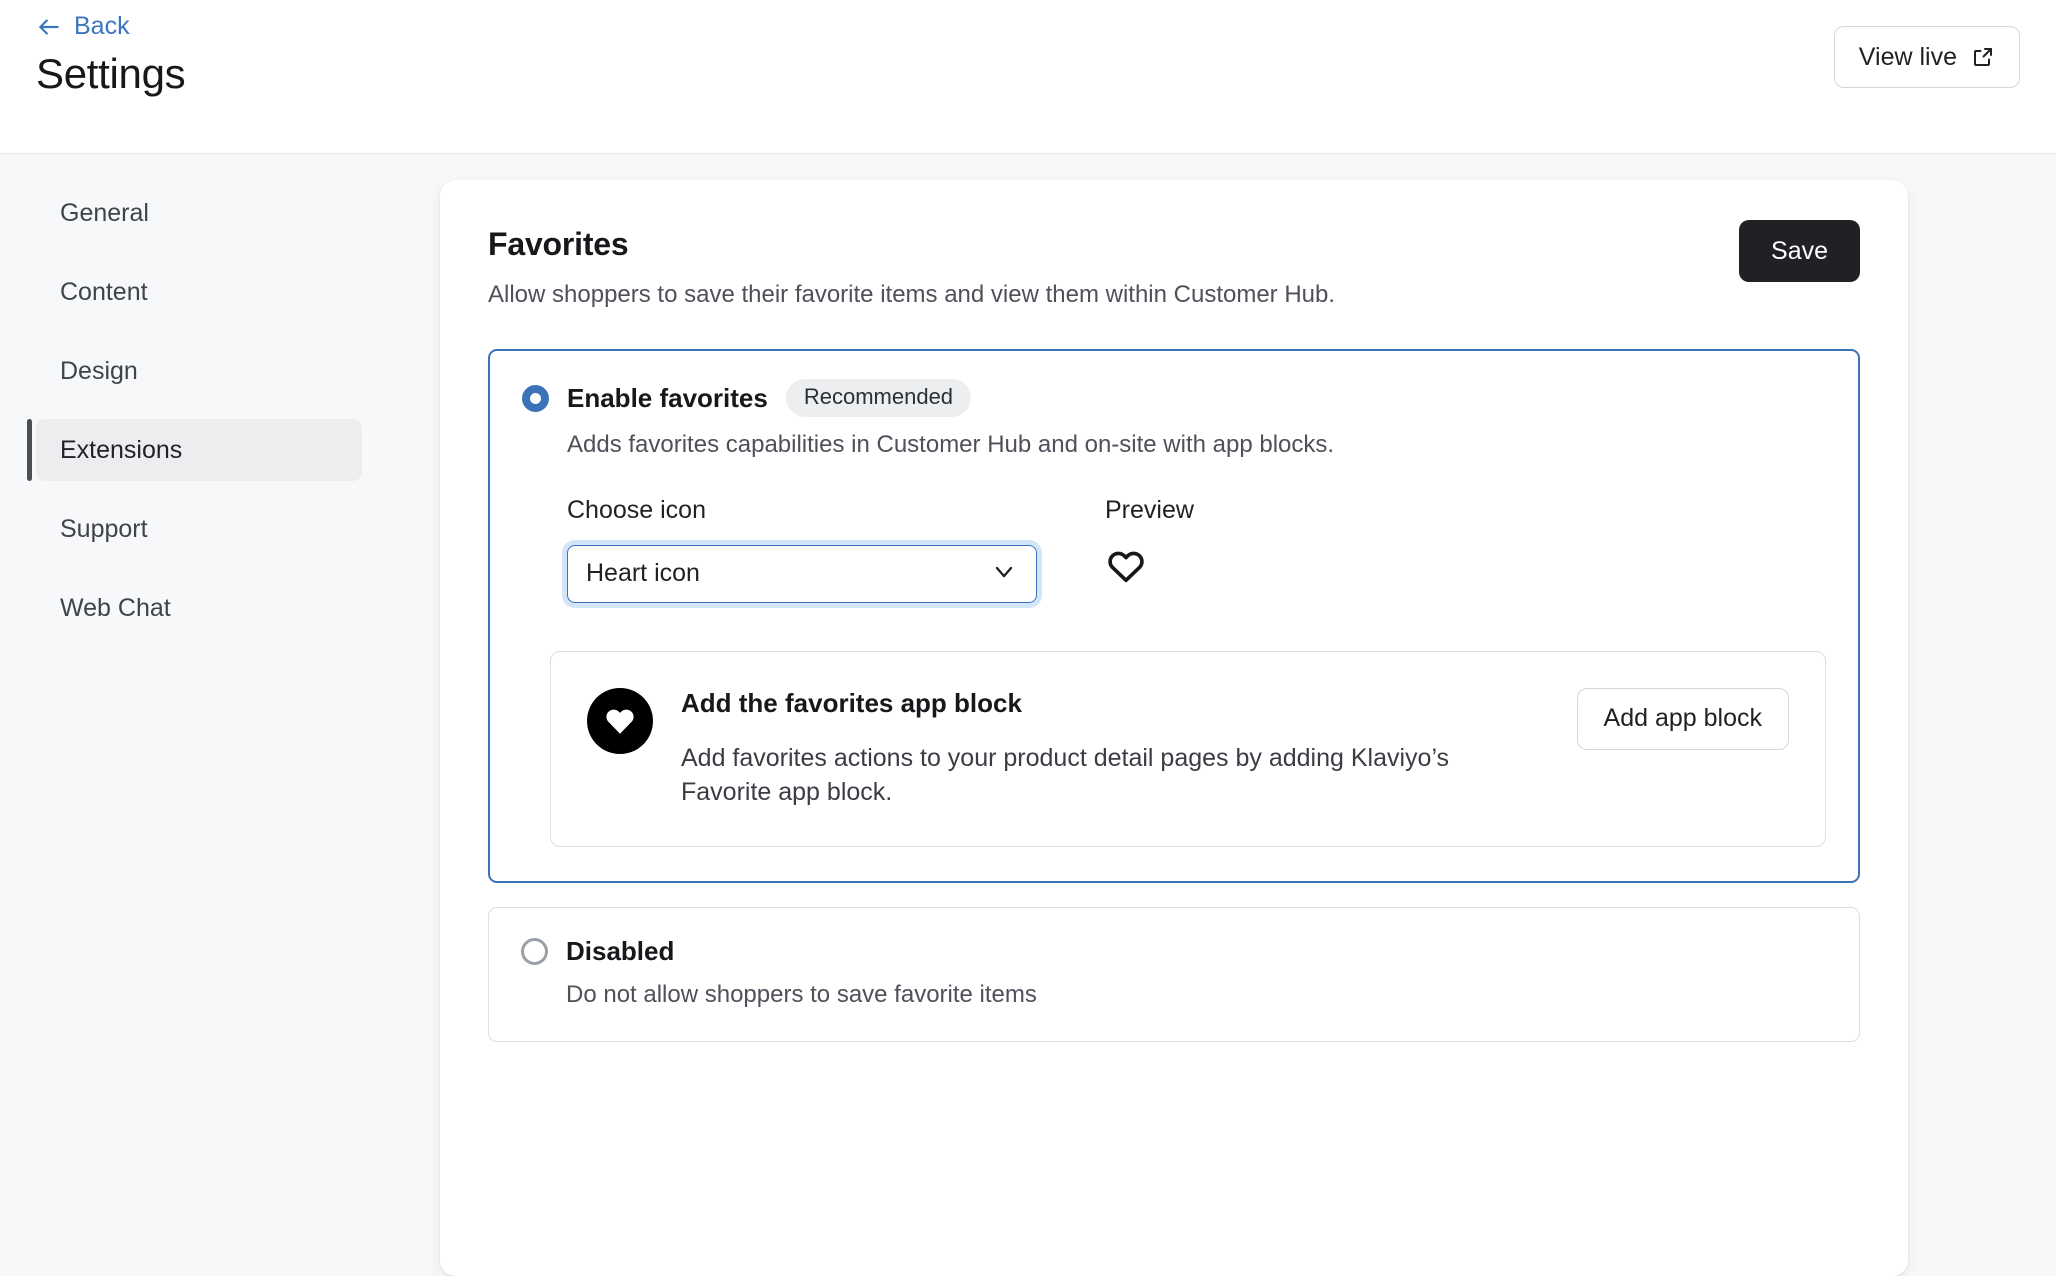 The width and height of the screenshot is (2056, 1276). Describe the element at coordinates (1682, 718) in the screenshot. I see `add-app-block-button: Add app block` at that location.